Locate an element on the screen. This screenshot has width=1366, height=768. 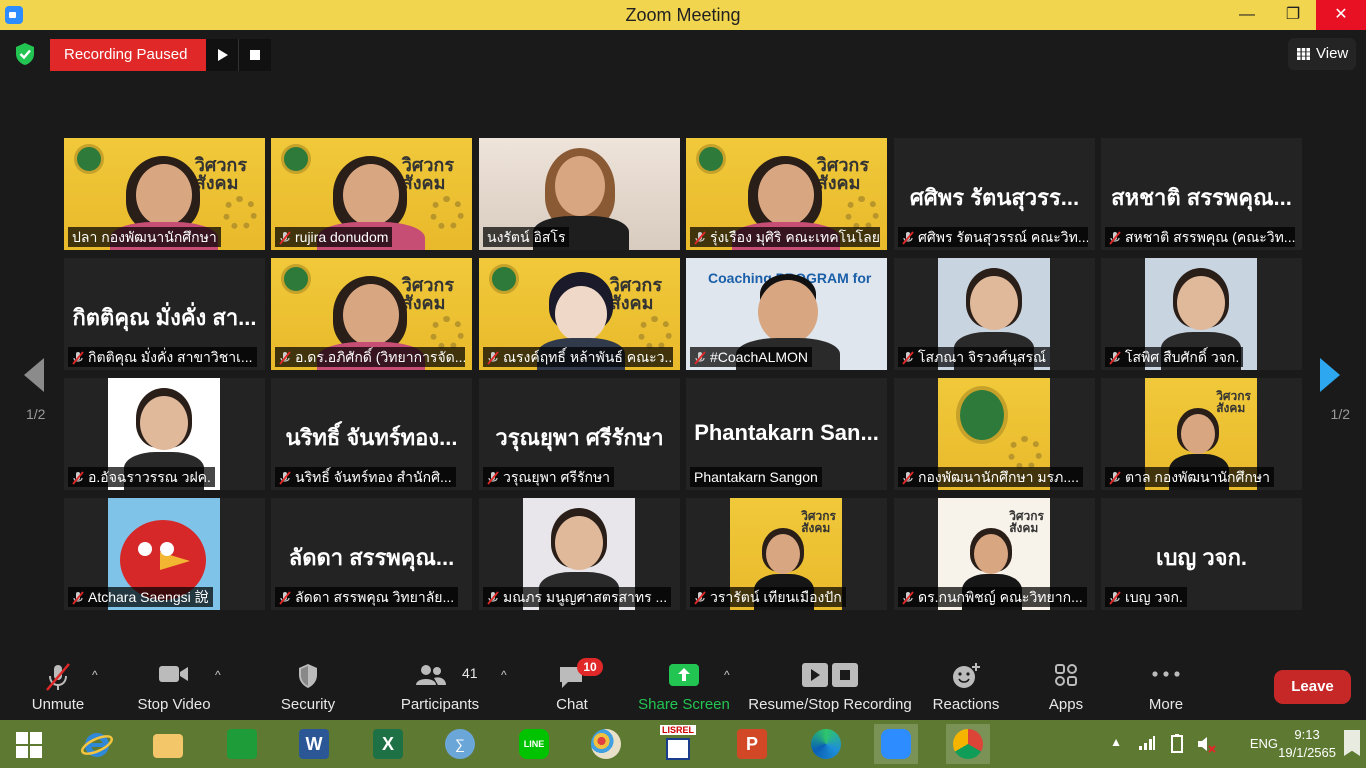
clock: 9:13 19/1/2565 is located at coordinates (1307, 744).